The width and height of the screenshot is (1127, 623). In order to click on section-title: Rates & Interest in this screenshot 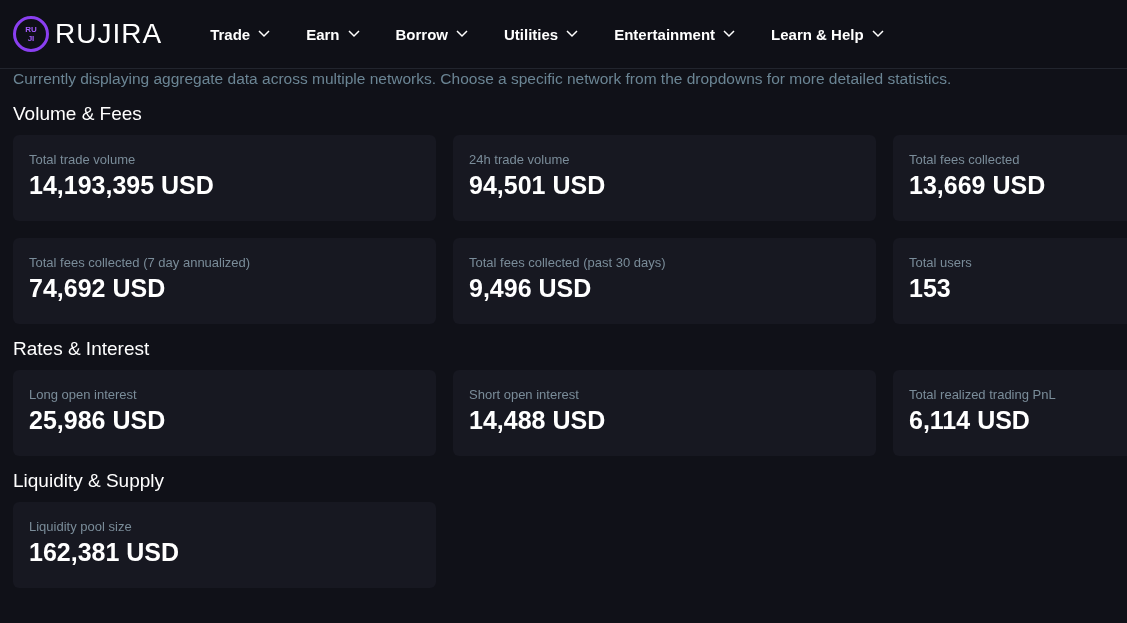, I will do `click(82, 349)`.